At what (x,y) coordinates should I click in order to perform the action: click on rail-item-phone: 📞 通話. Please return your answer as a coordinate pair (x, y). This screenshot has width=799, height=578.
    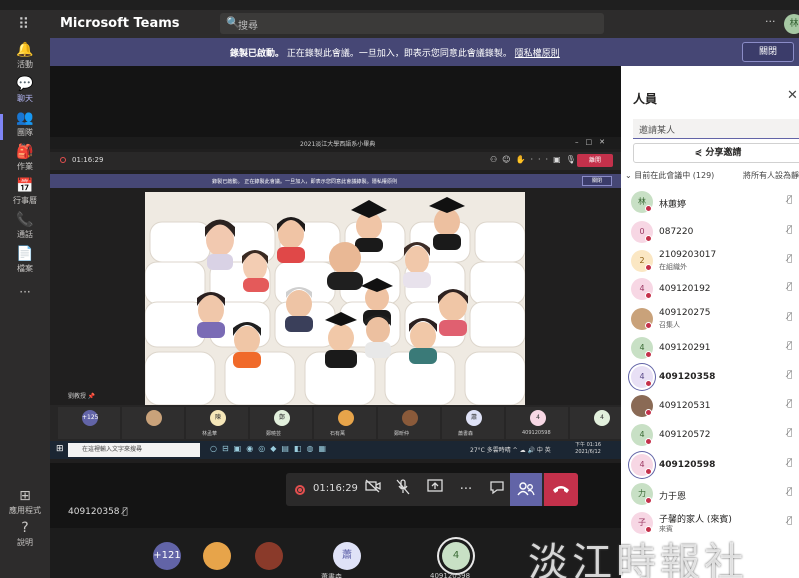
    Looking at the image, I should click on (25, 226).